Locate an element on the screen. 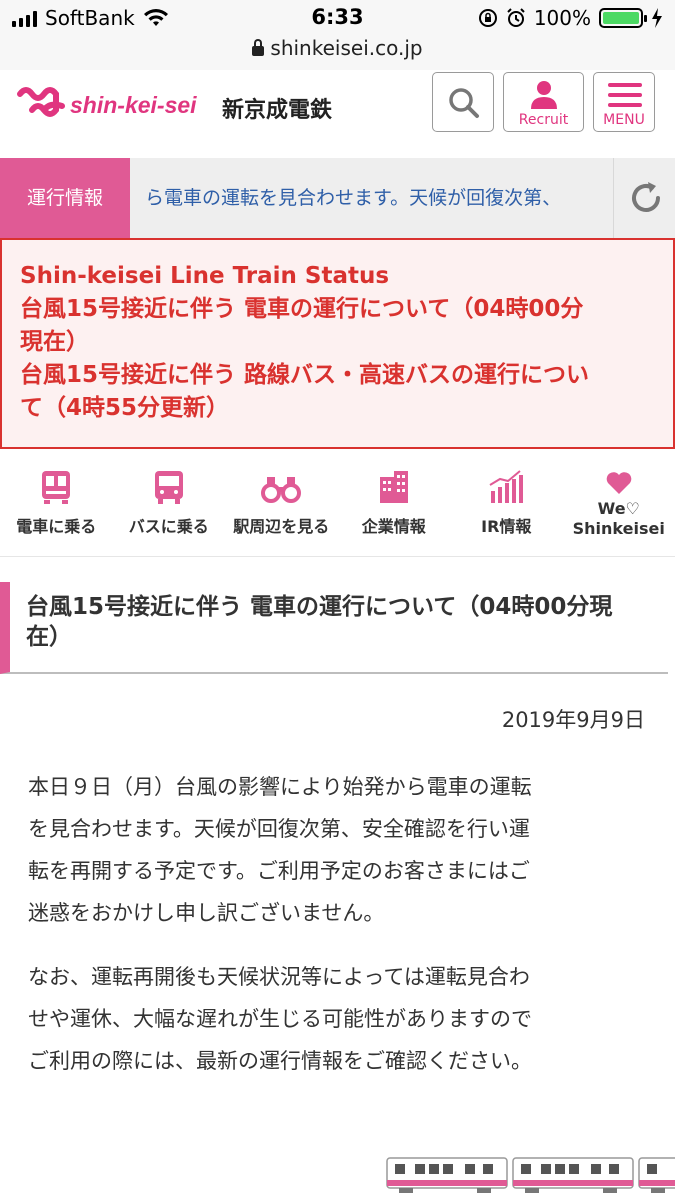 The height and width of the screenshot is (1200, 675). nav-item-company: 企業情報 is located at coordinates (394, 503).